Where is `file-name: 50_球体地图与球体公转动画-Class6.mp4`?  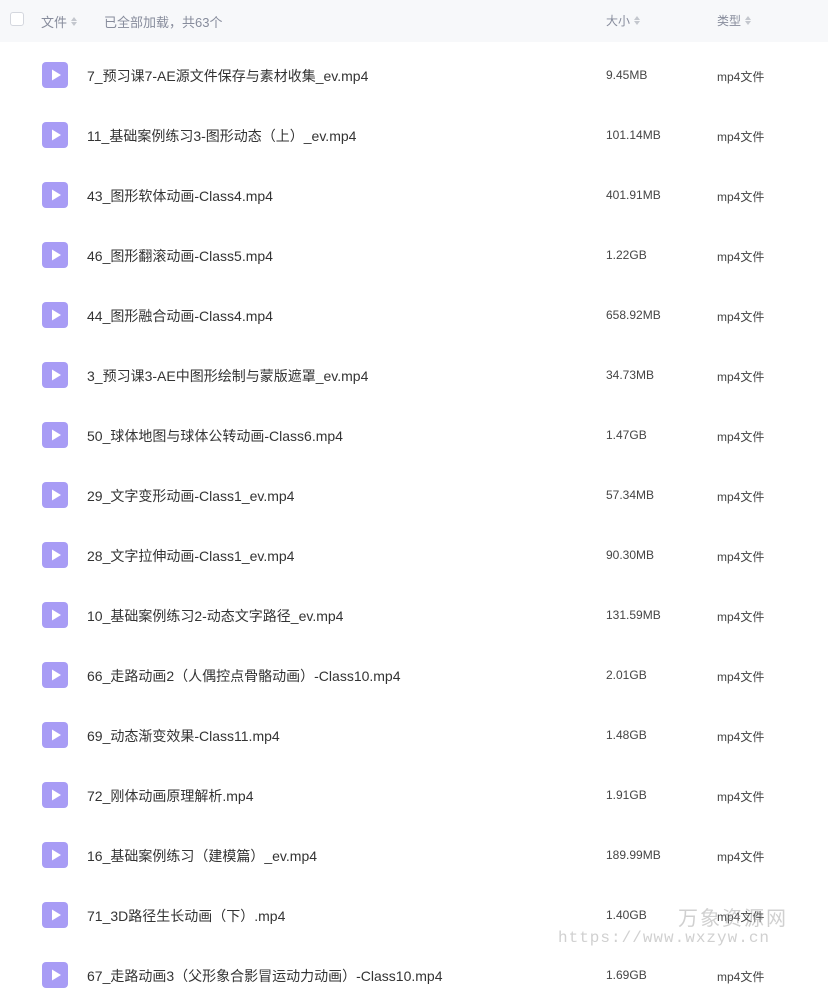
file-name: 50_球体地图与球体公转动画-Class6.mp4 is located at coordinates (215, 436).